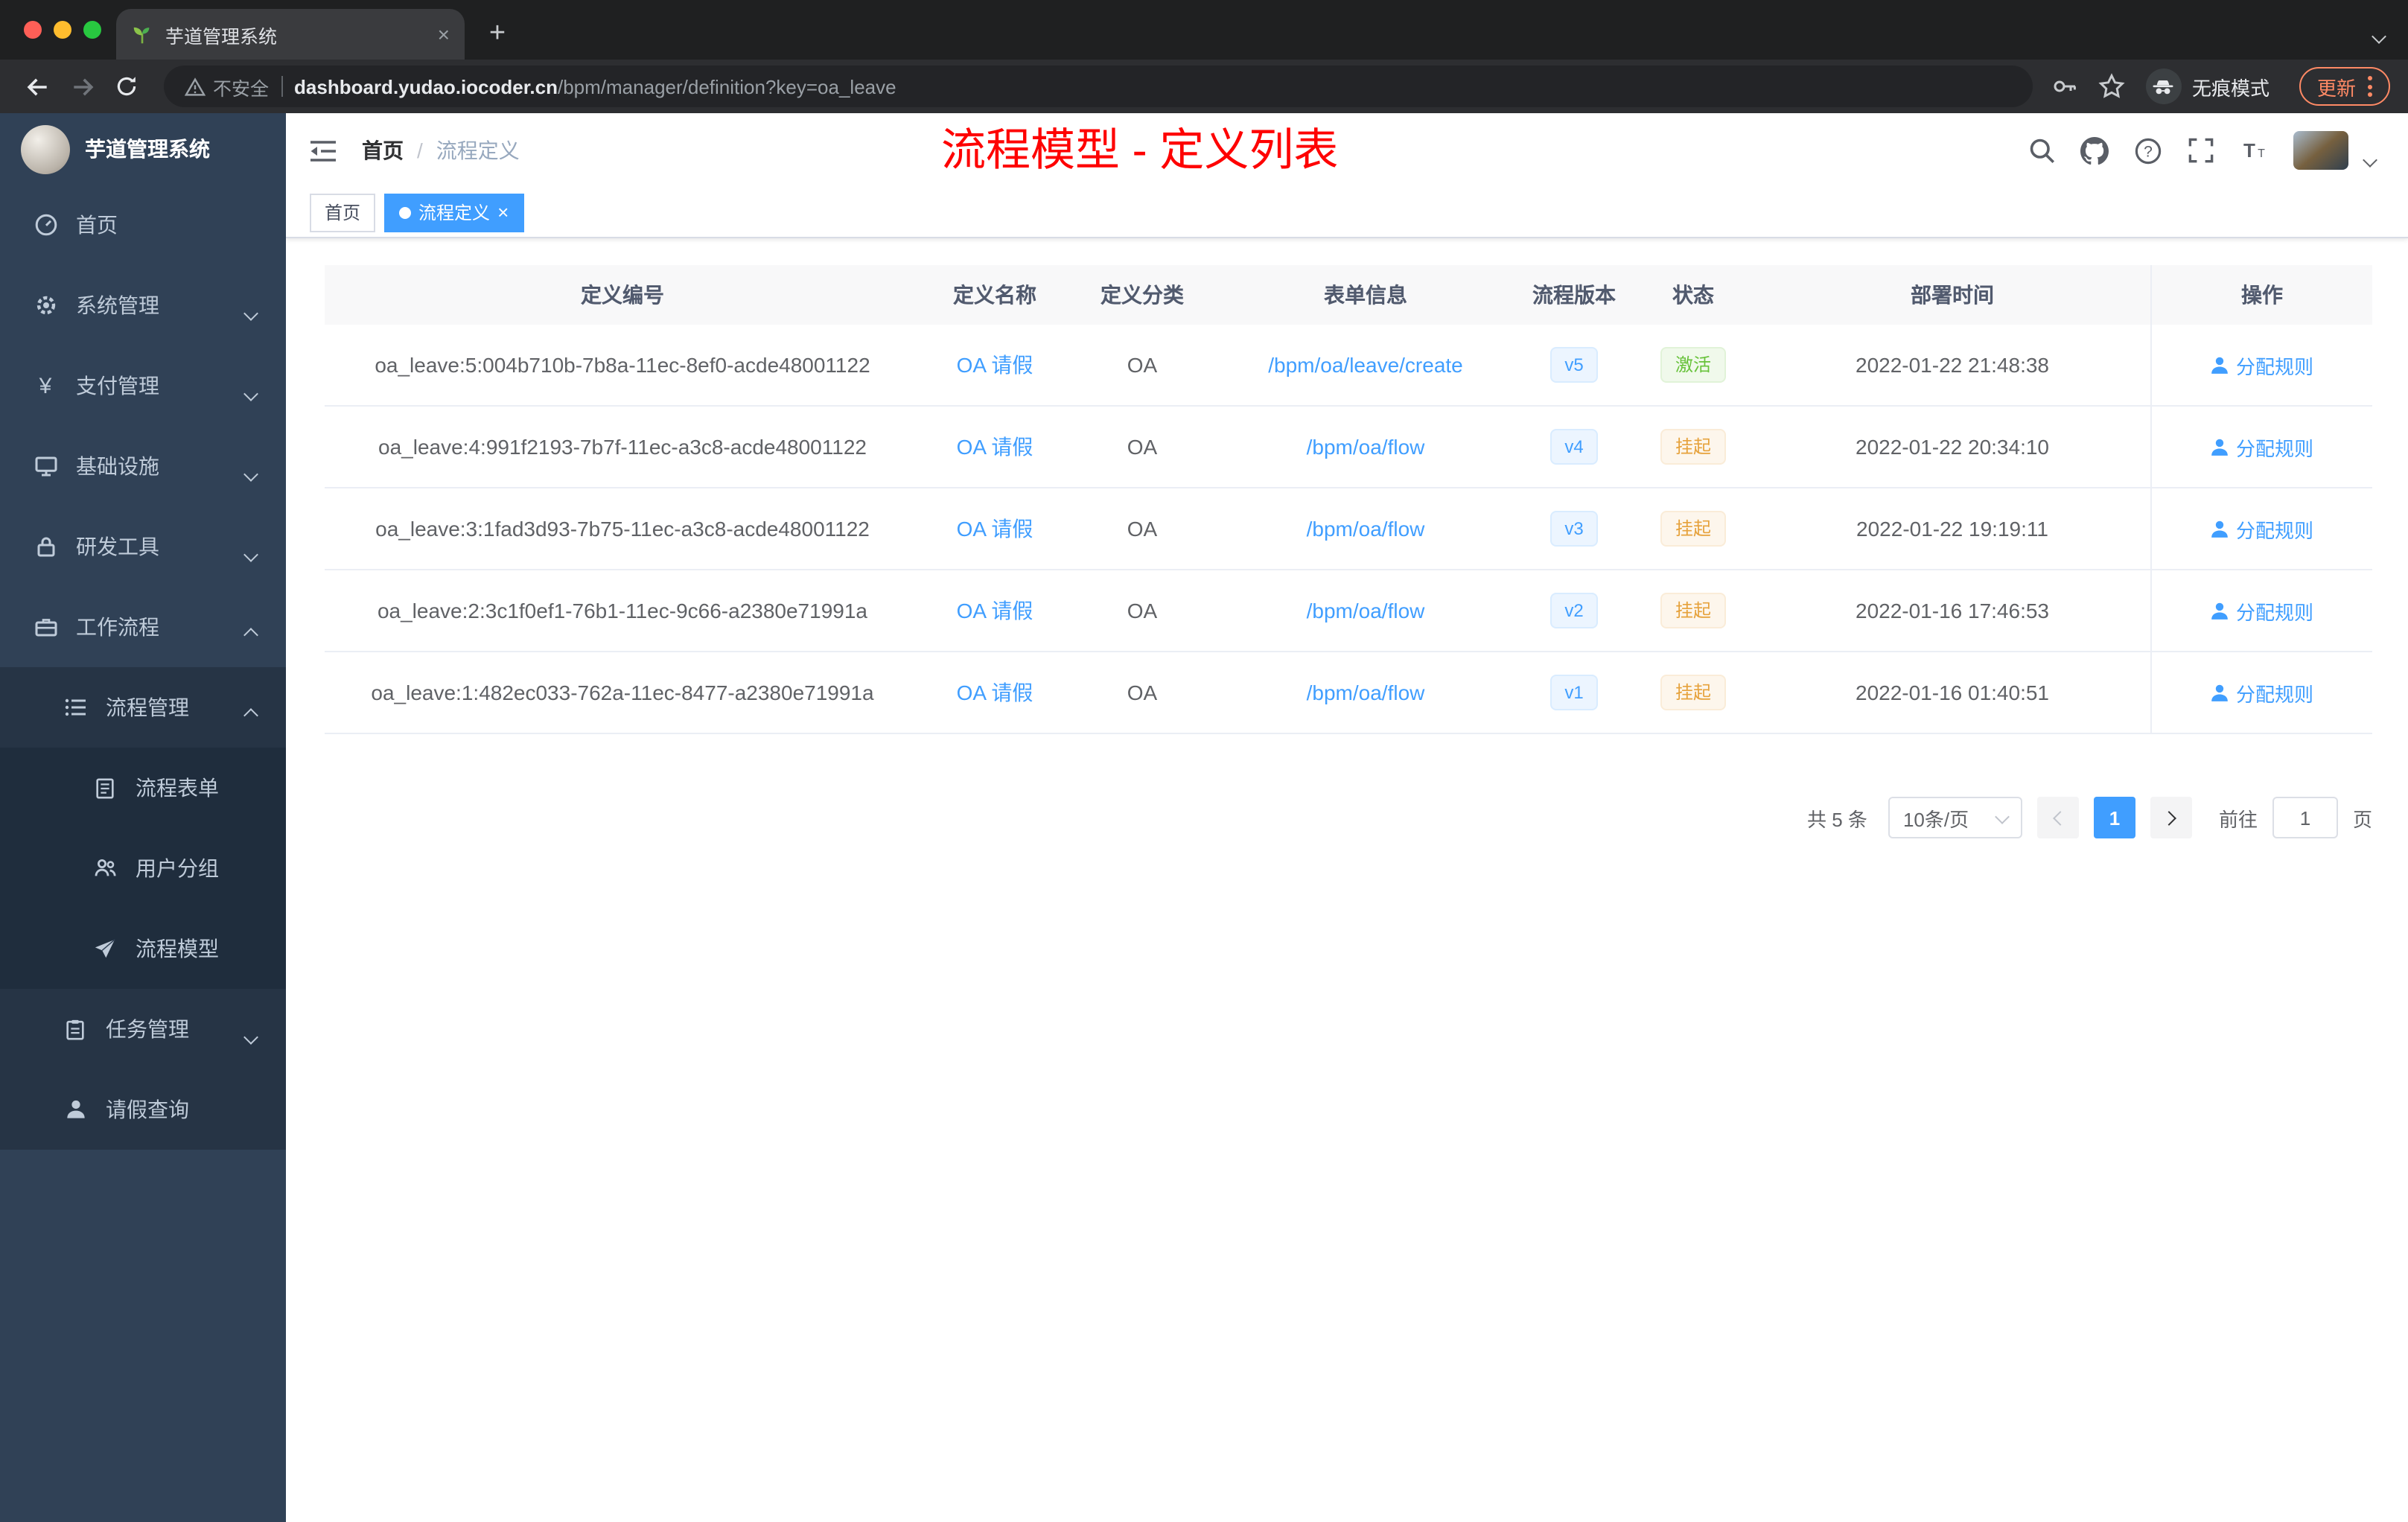 This screenshot has height=1522, width=2408. Describe the element at coordinates (444, 34) in the screenshot. I see `close-tab-icon: ×` at that location.